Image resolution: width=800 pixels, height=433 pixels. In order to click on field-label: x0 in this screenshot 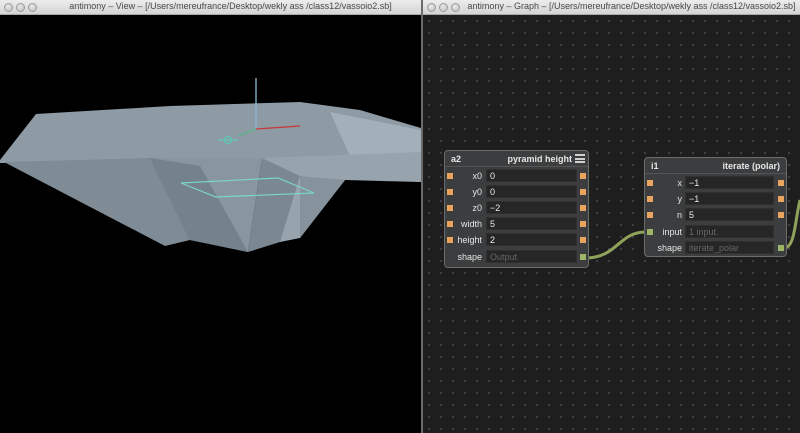, I will do `click(477, 176)`.